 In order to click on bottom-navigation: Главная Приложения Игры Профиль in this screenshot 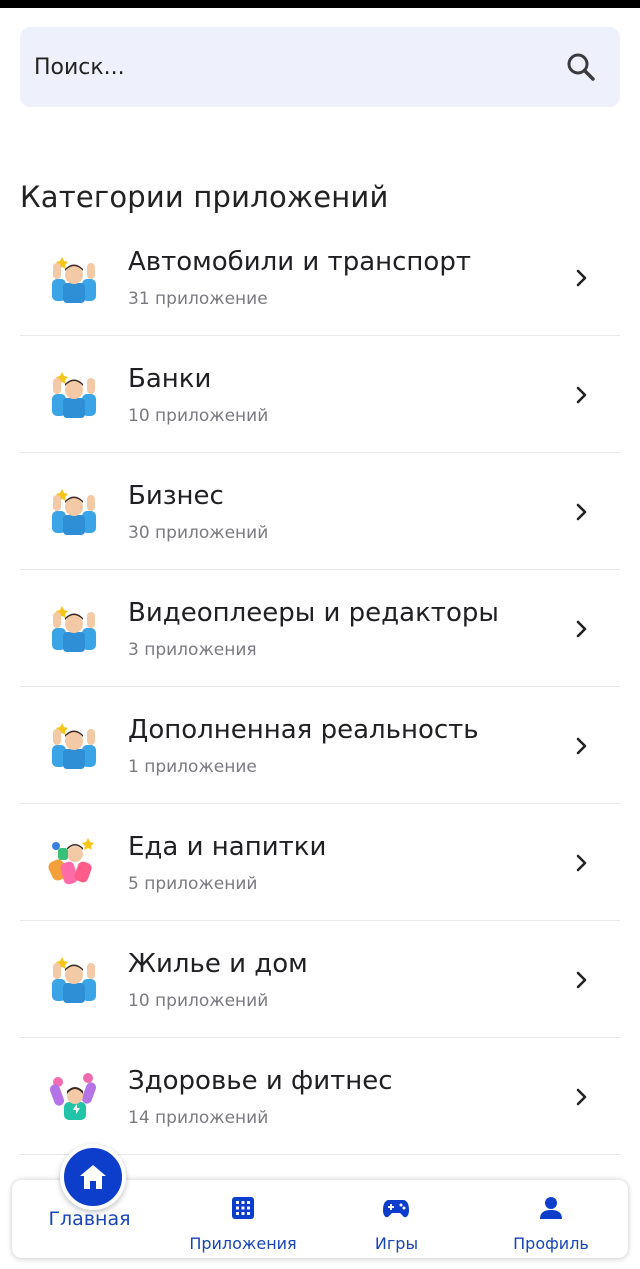, I will do `click(320, 1201)`.